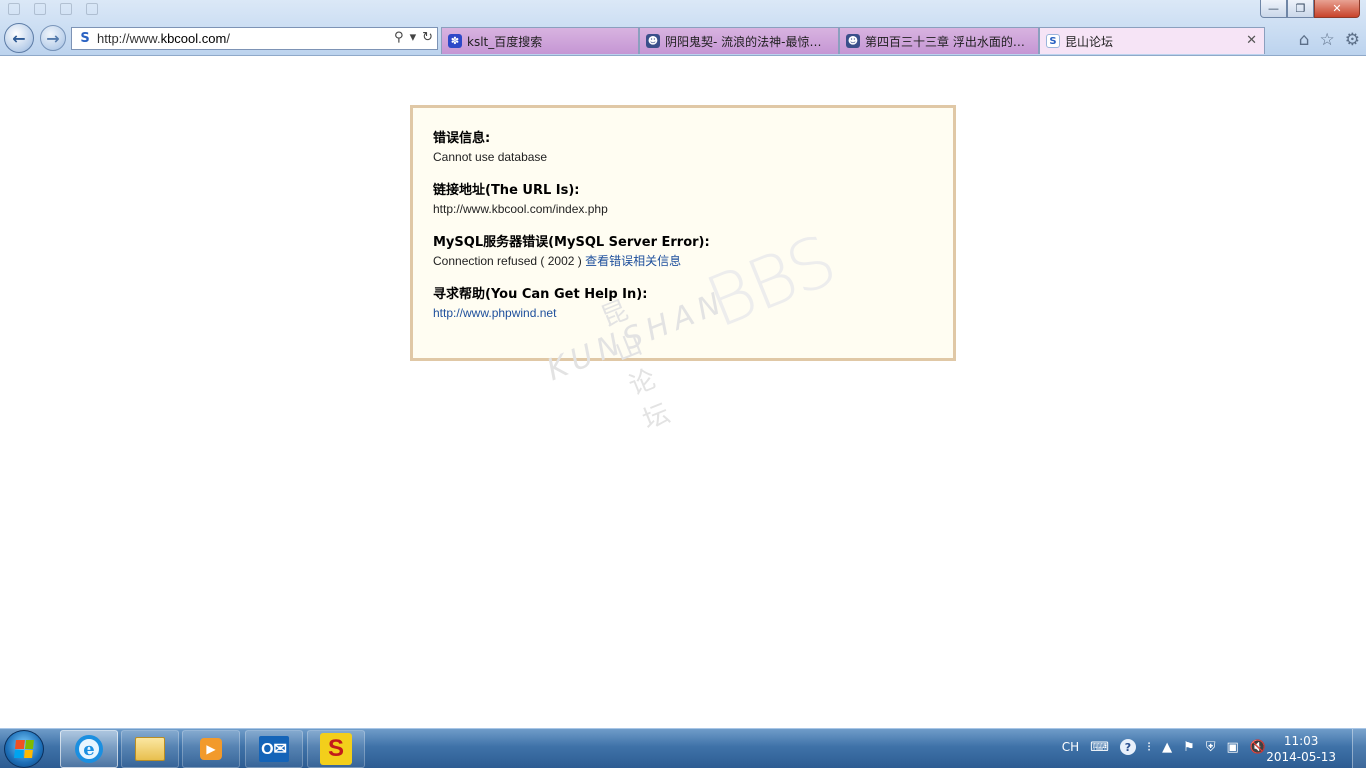 Image resolution: width=1366 pixels, height=769 pixels. What do you see at coordinates (254, 38) in the screenshot?
I see `address-bar: S http://www.kbcool.com/ ⚲ ▾ ↻` at bounding box center [254, 38].